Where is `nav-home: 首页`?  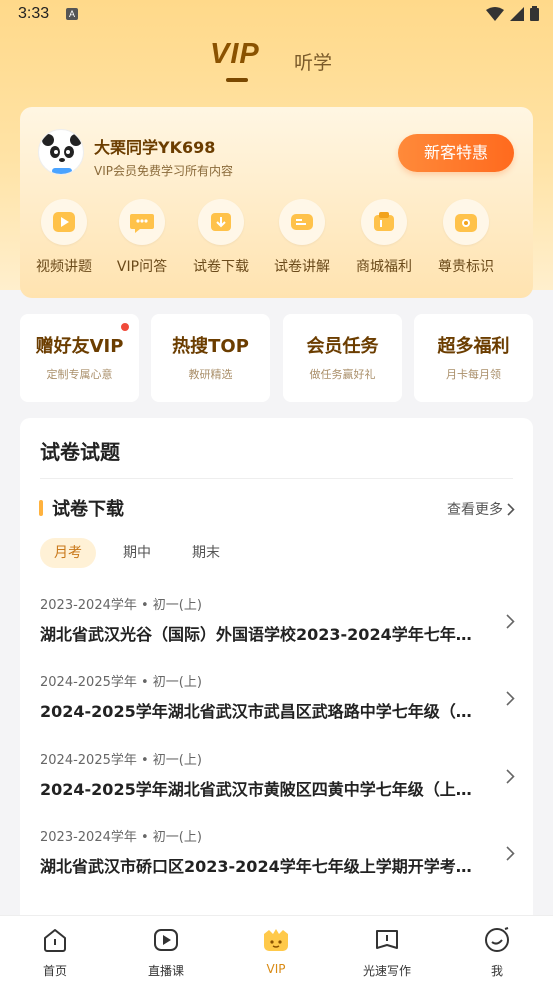
nav-home: 首页 is located at coordinates (55, 952).